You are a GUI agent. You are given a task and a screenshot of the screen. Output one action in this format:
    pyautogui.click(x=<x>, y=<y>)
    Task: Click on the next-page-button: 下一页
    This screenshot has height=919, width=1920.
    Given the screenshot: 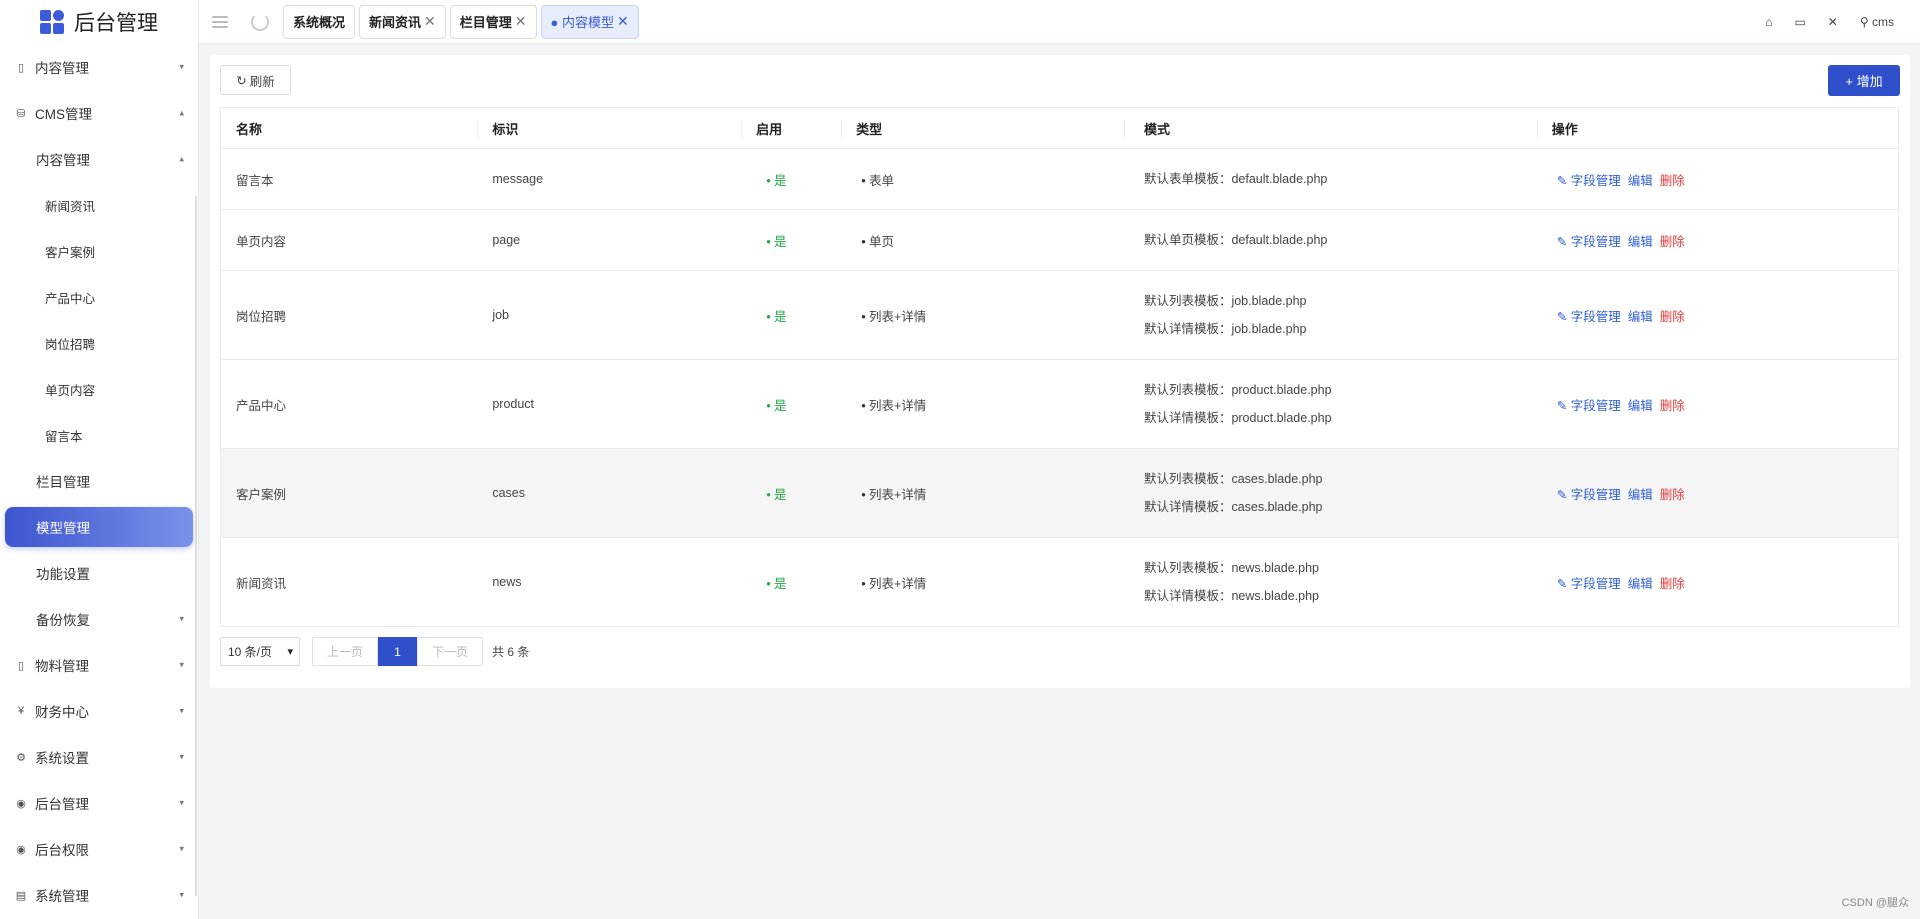 What is the action you would take?
    pyautogui.click(x=450, y=651)
    